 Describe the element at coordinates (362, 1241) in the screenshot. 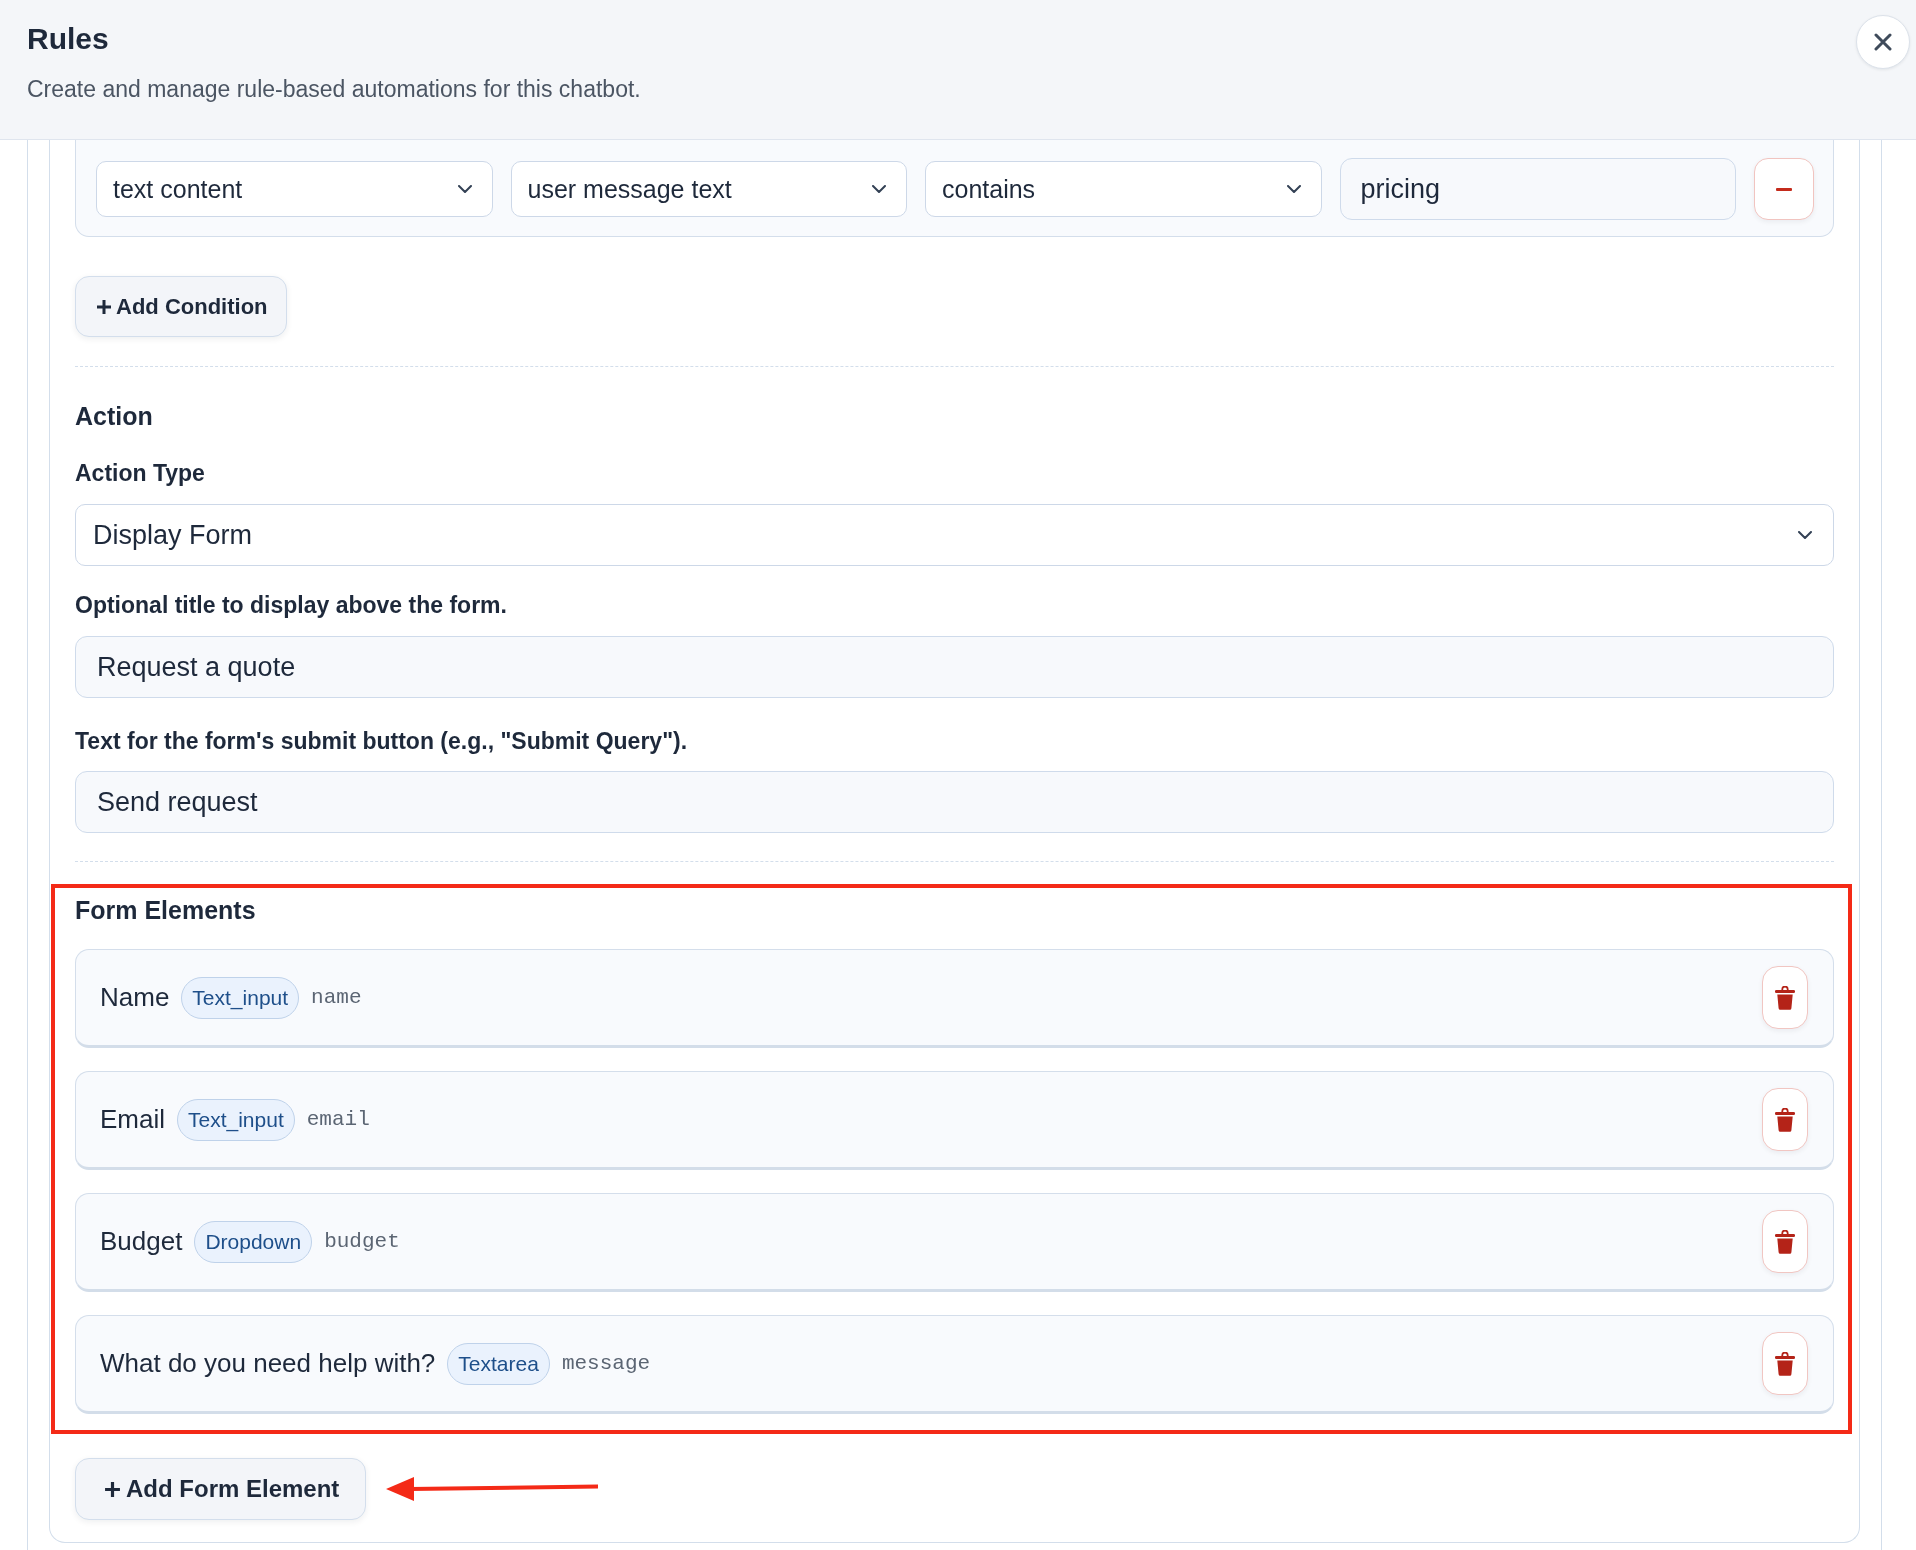

I see `field-key: budget` at that location.